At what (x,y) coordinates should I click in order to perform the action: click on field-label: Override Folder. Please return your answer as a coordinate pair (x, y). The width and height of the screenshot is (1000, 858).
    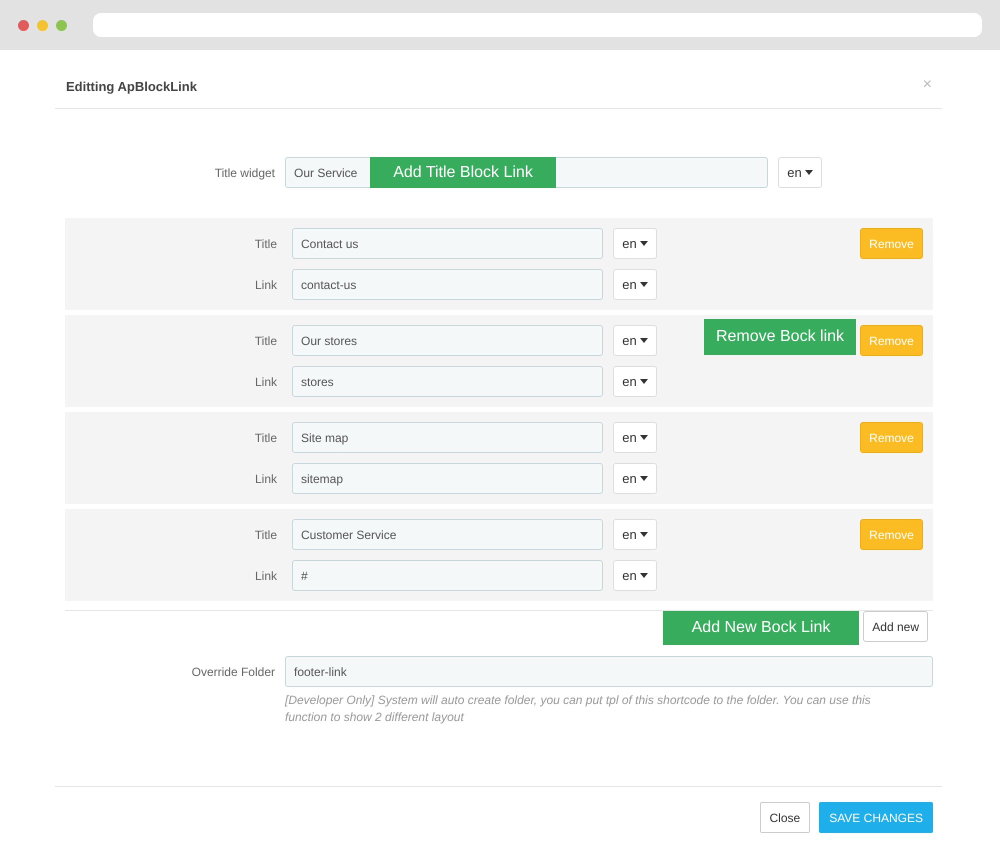
    Looking at the image, I should click on (232, 671).